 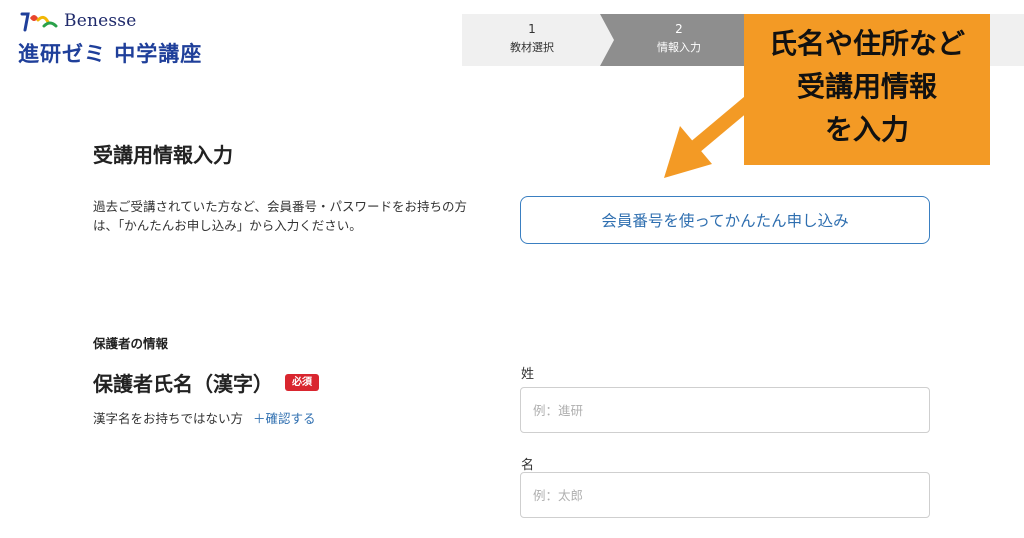 I want to click on callout-line-1: 氏名や住所など, so click(x=866, y=43).